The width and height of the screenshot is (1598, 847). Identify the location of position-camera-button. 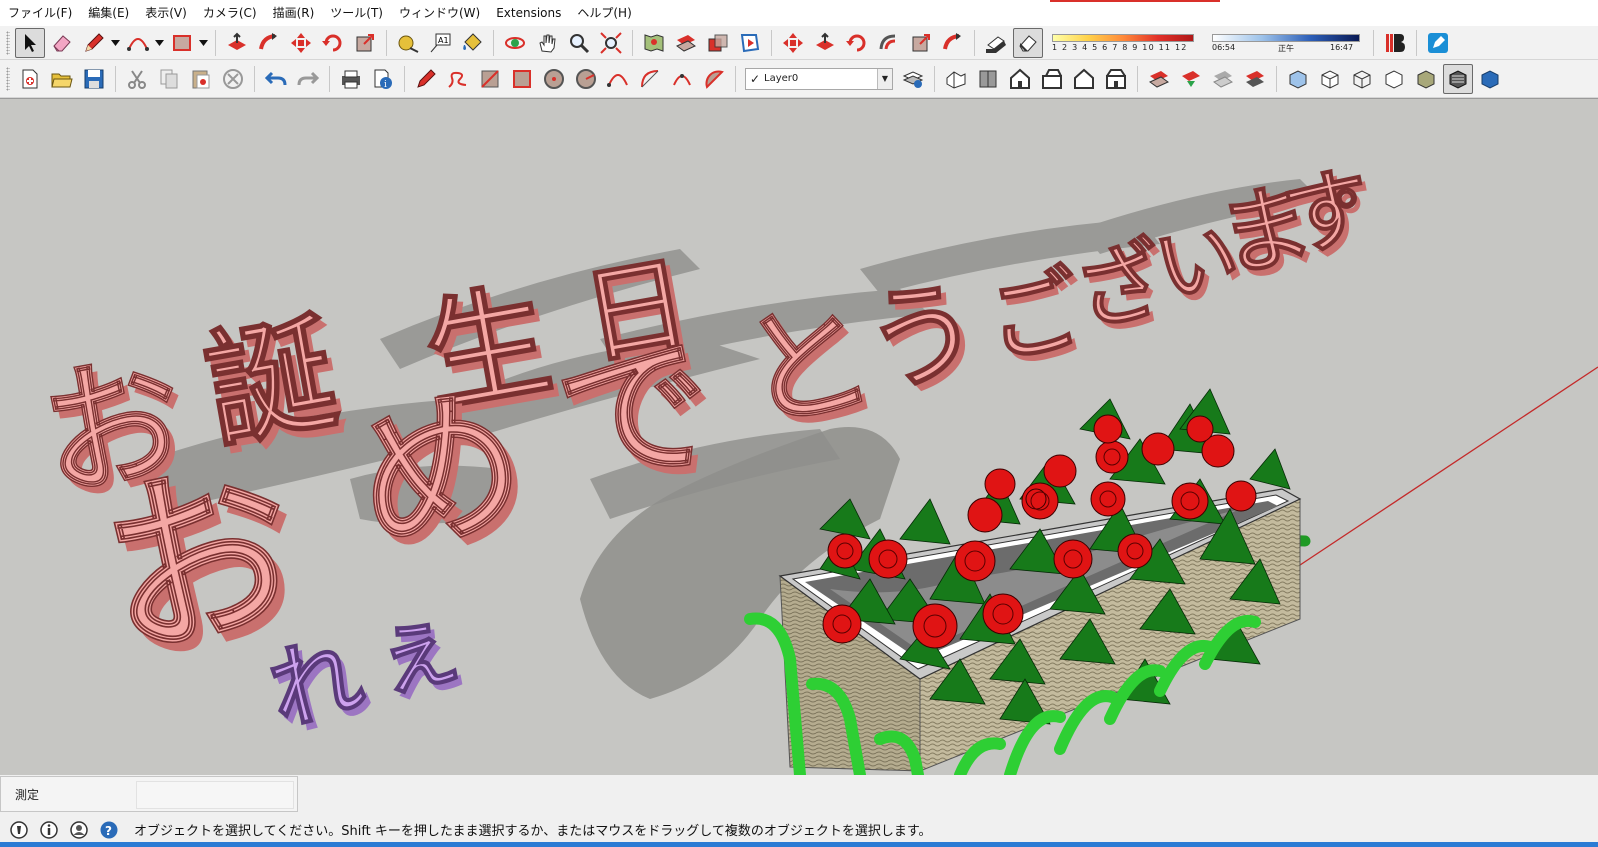
(654, 43).